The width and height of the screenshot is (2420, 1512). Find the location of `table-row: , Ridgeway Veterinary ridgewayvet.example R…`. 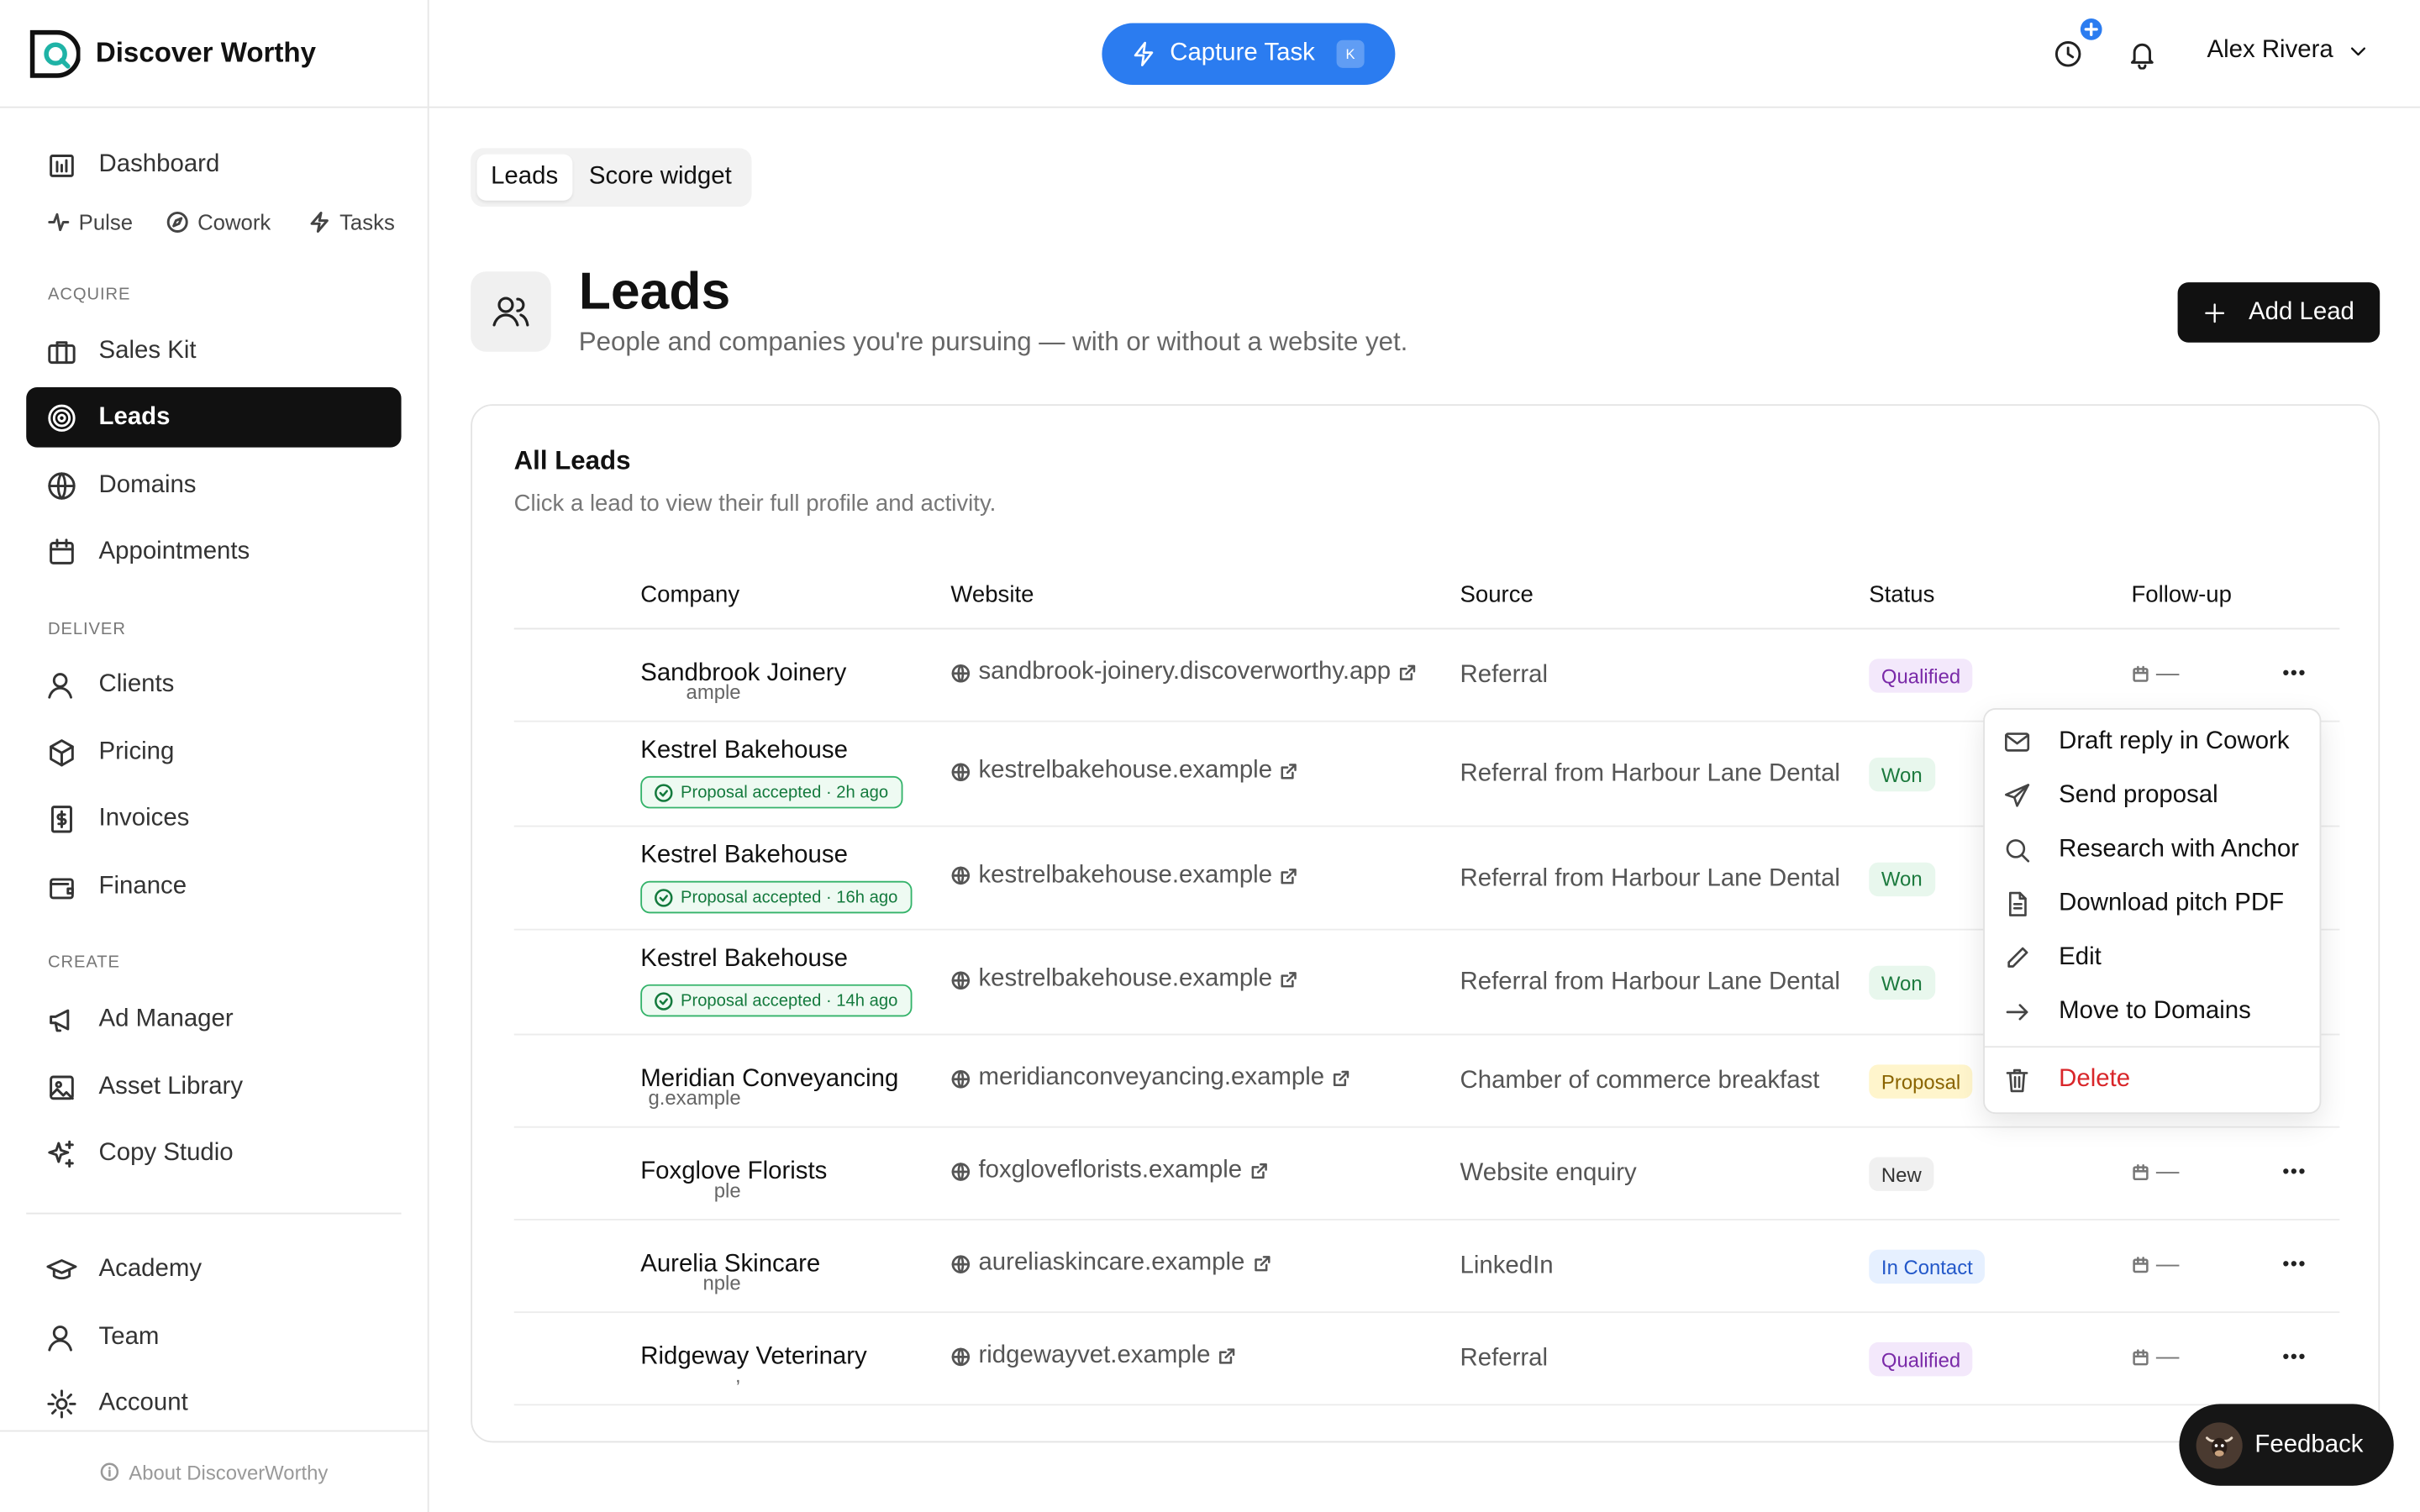

table-row: , Ridgeway Veterinary ridgewayvet.example R… is located at coordinates (1426, 1359).